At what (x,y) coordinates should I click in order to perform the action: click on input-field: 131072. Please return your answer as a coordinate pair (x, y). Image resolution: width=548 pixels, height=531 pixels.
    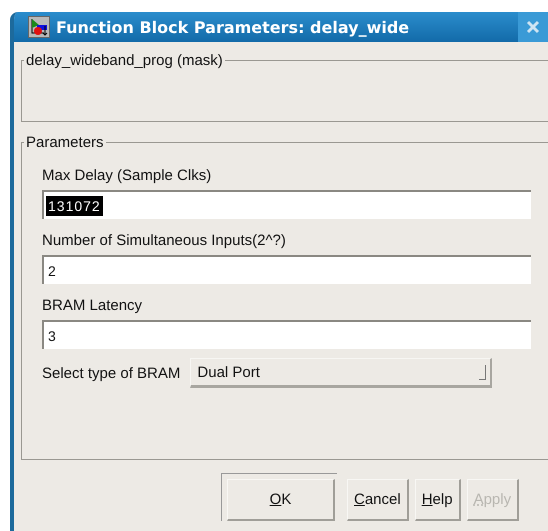
    Looking at the image, I should click on (286, 204).